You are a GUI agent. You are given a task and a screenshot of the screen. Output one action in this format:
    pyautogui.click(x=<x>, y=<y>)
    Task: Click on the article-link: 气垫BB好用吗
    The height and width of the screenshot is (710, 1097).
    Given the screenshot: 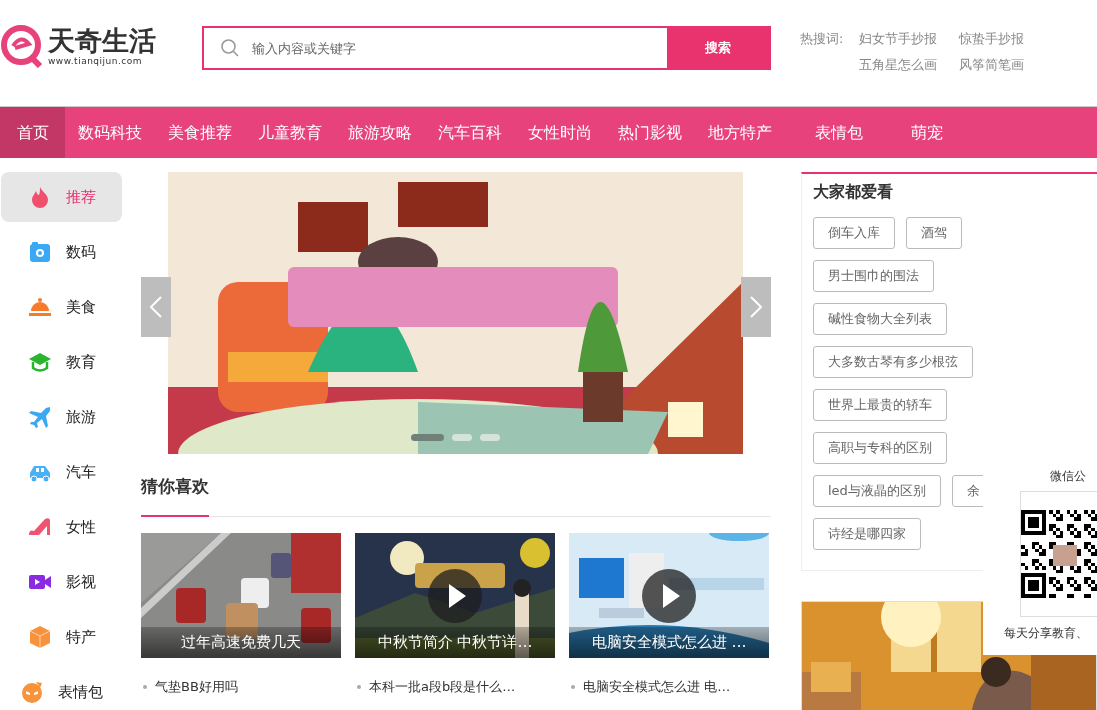 What is the action you would take?
    pyautogui.click(x=196, y=687)
    